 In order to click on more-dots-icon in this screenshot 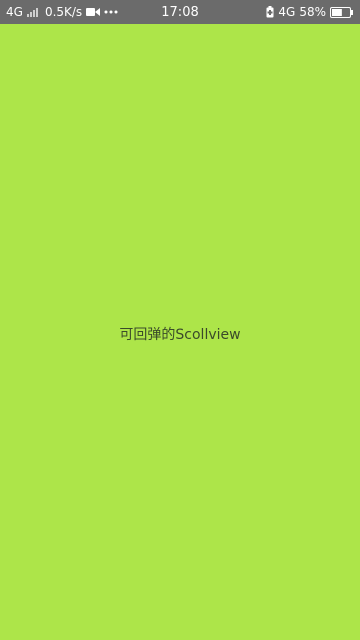, I will do `click(111, 12)`.